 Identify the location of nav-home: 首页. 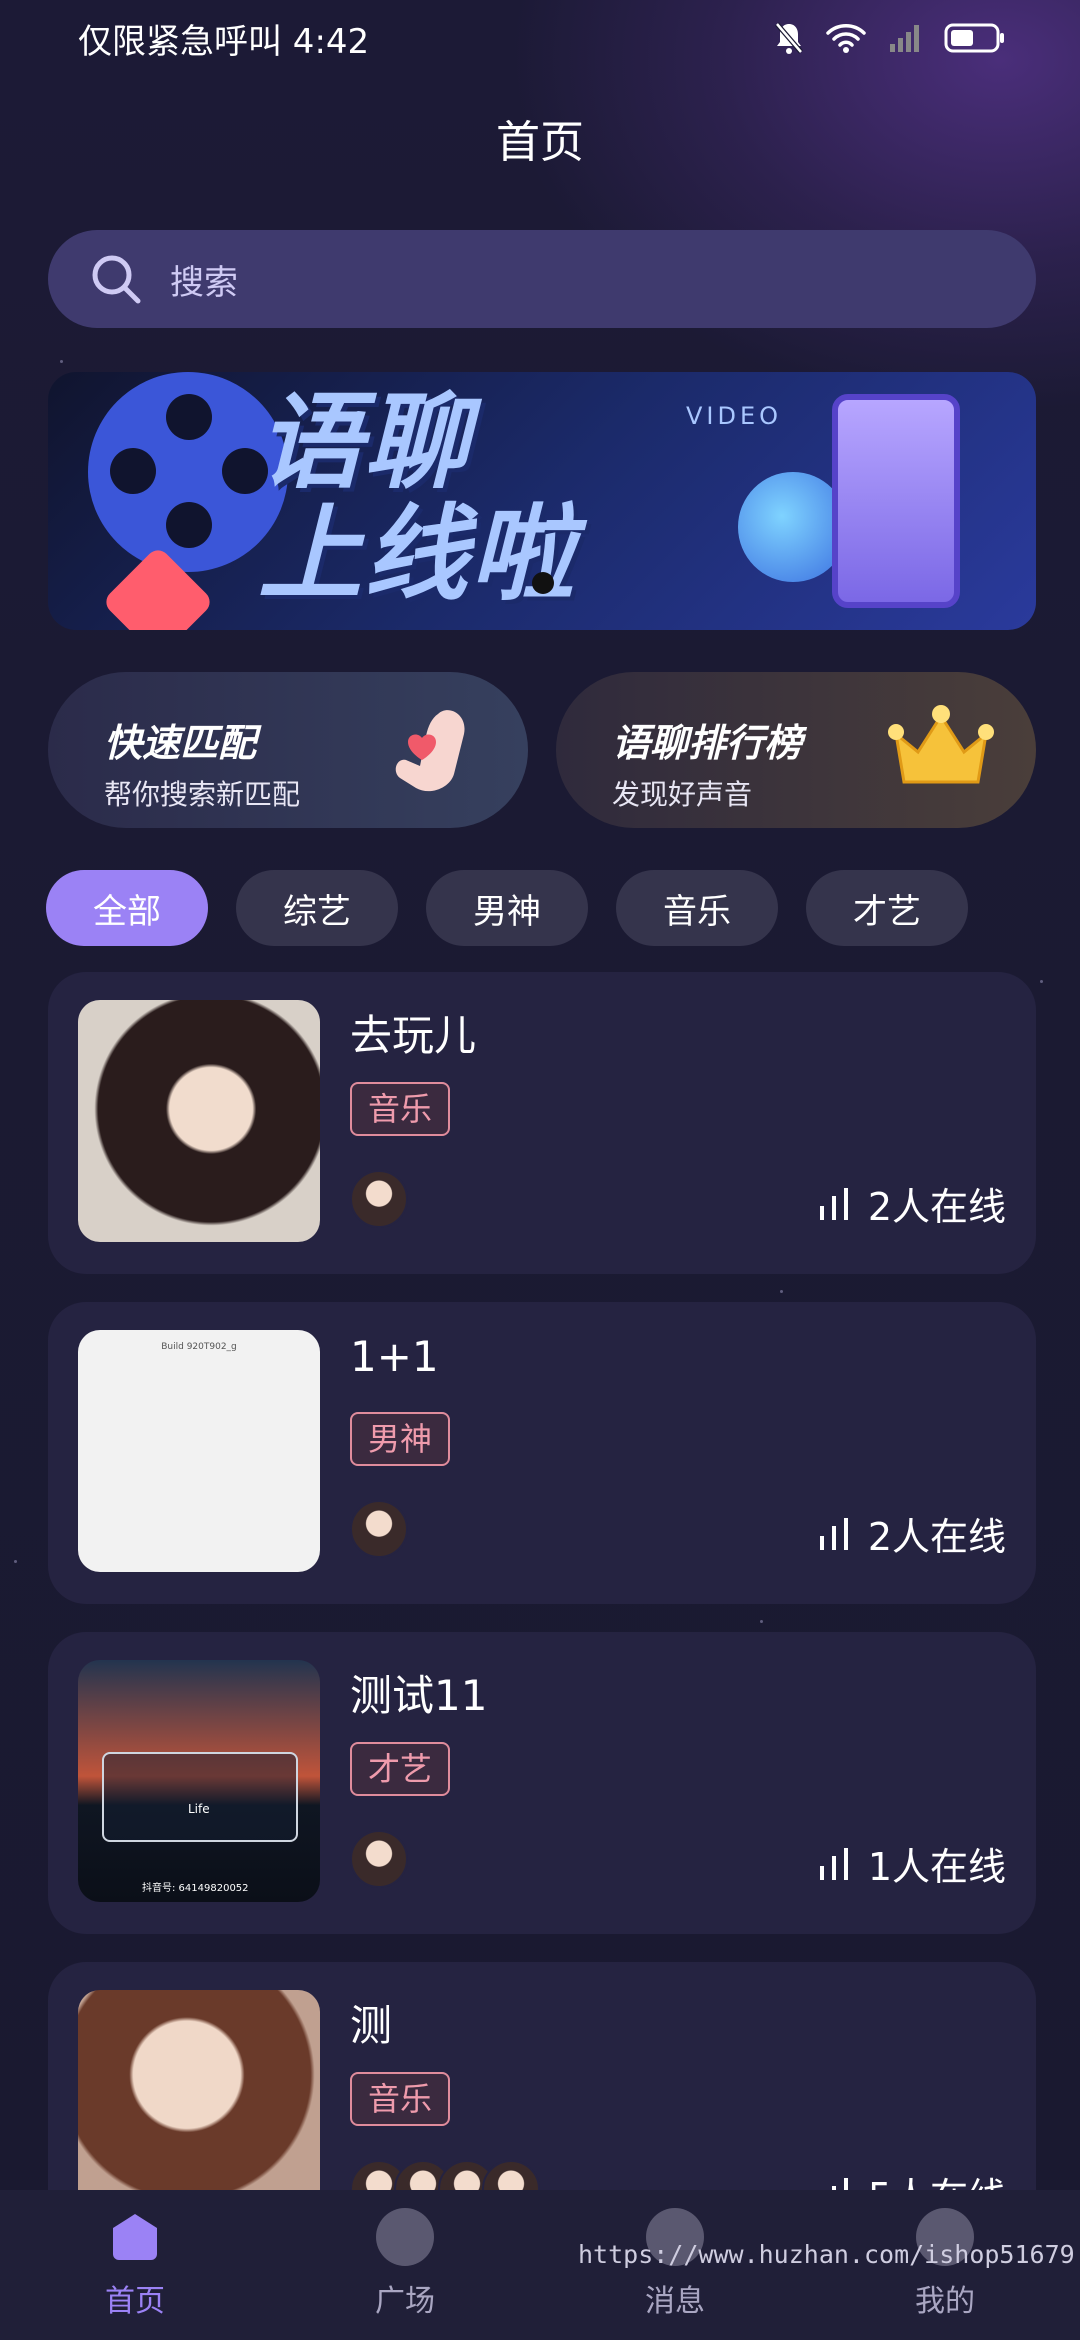
(135, 2274).